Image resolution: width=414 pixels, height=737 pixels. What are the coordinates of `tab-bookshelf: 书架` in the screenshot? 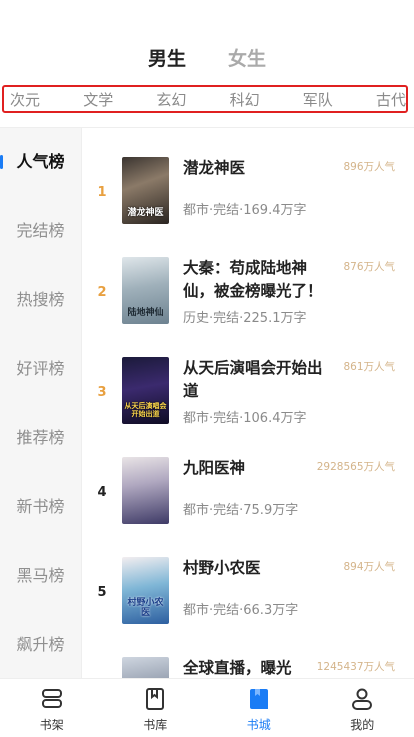 It's located at (52, 708).